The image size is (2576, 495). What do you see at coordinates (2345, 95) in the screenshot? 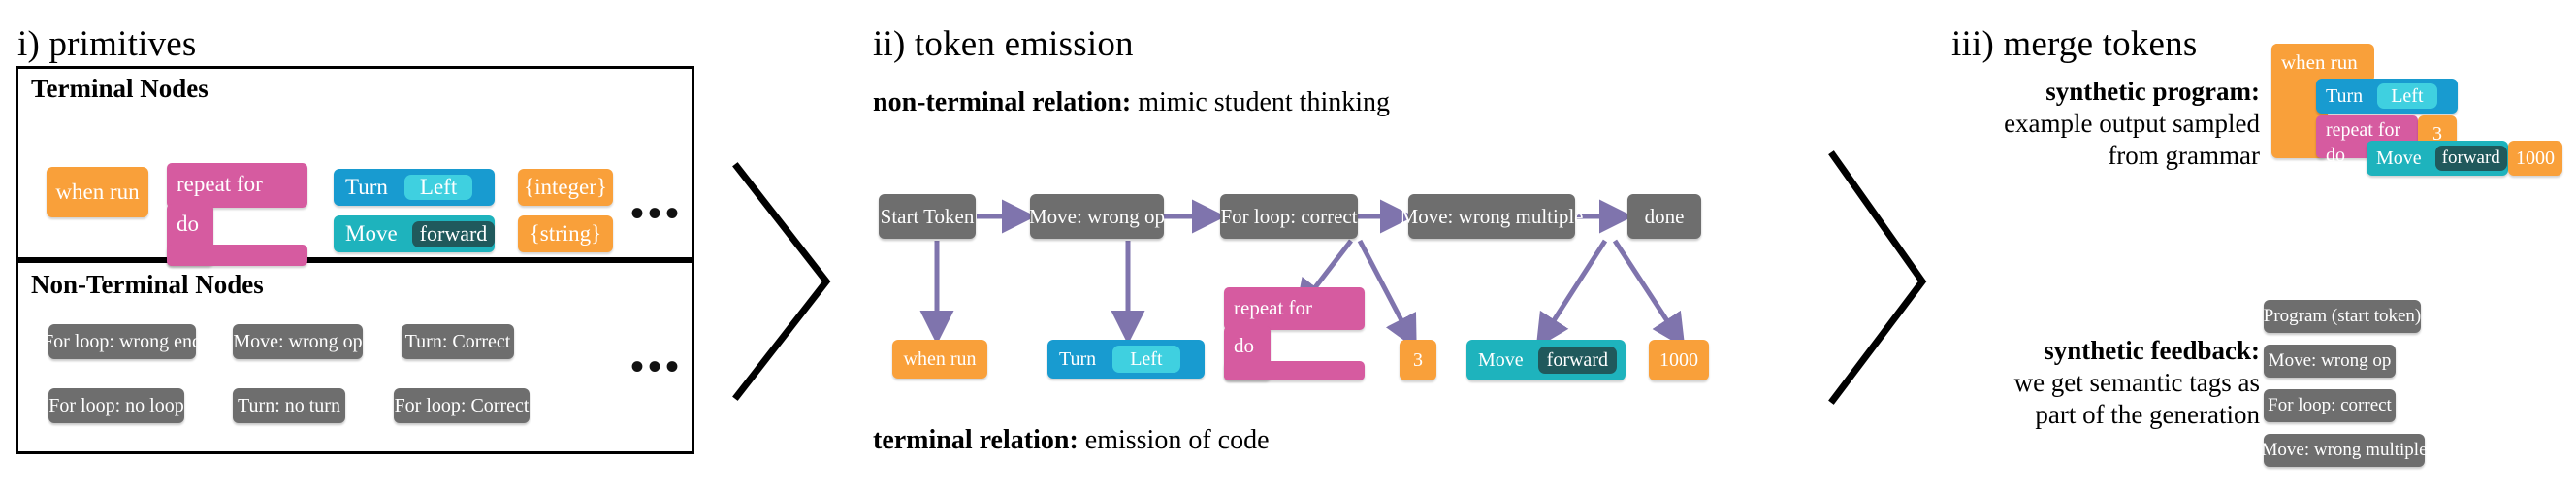
I see `program-turn-label: Turn` at bounding box center [2345, 95].